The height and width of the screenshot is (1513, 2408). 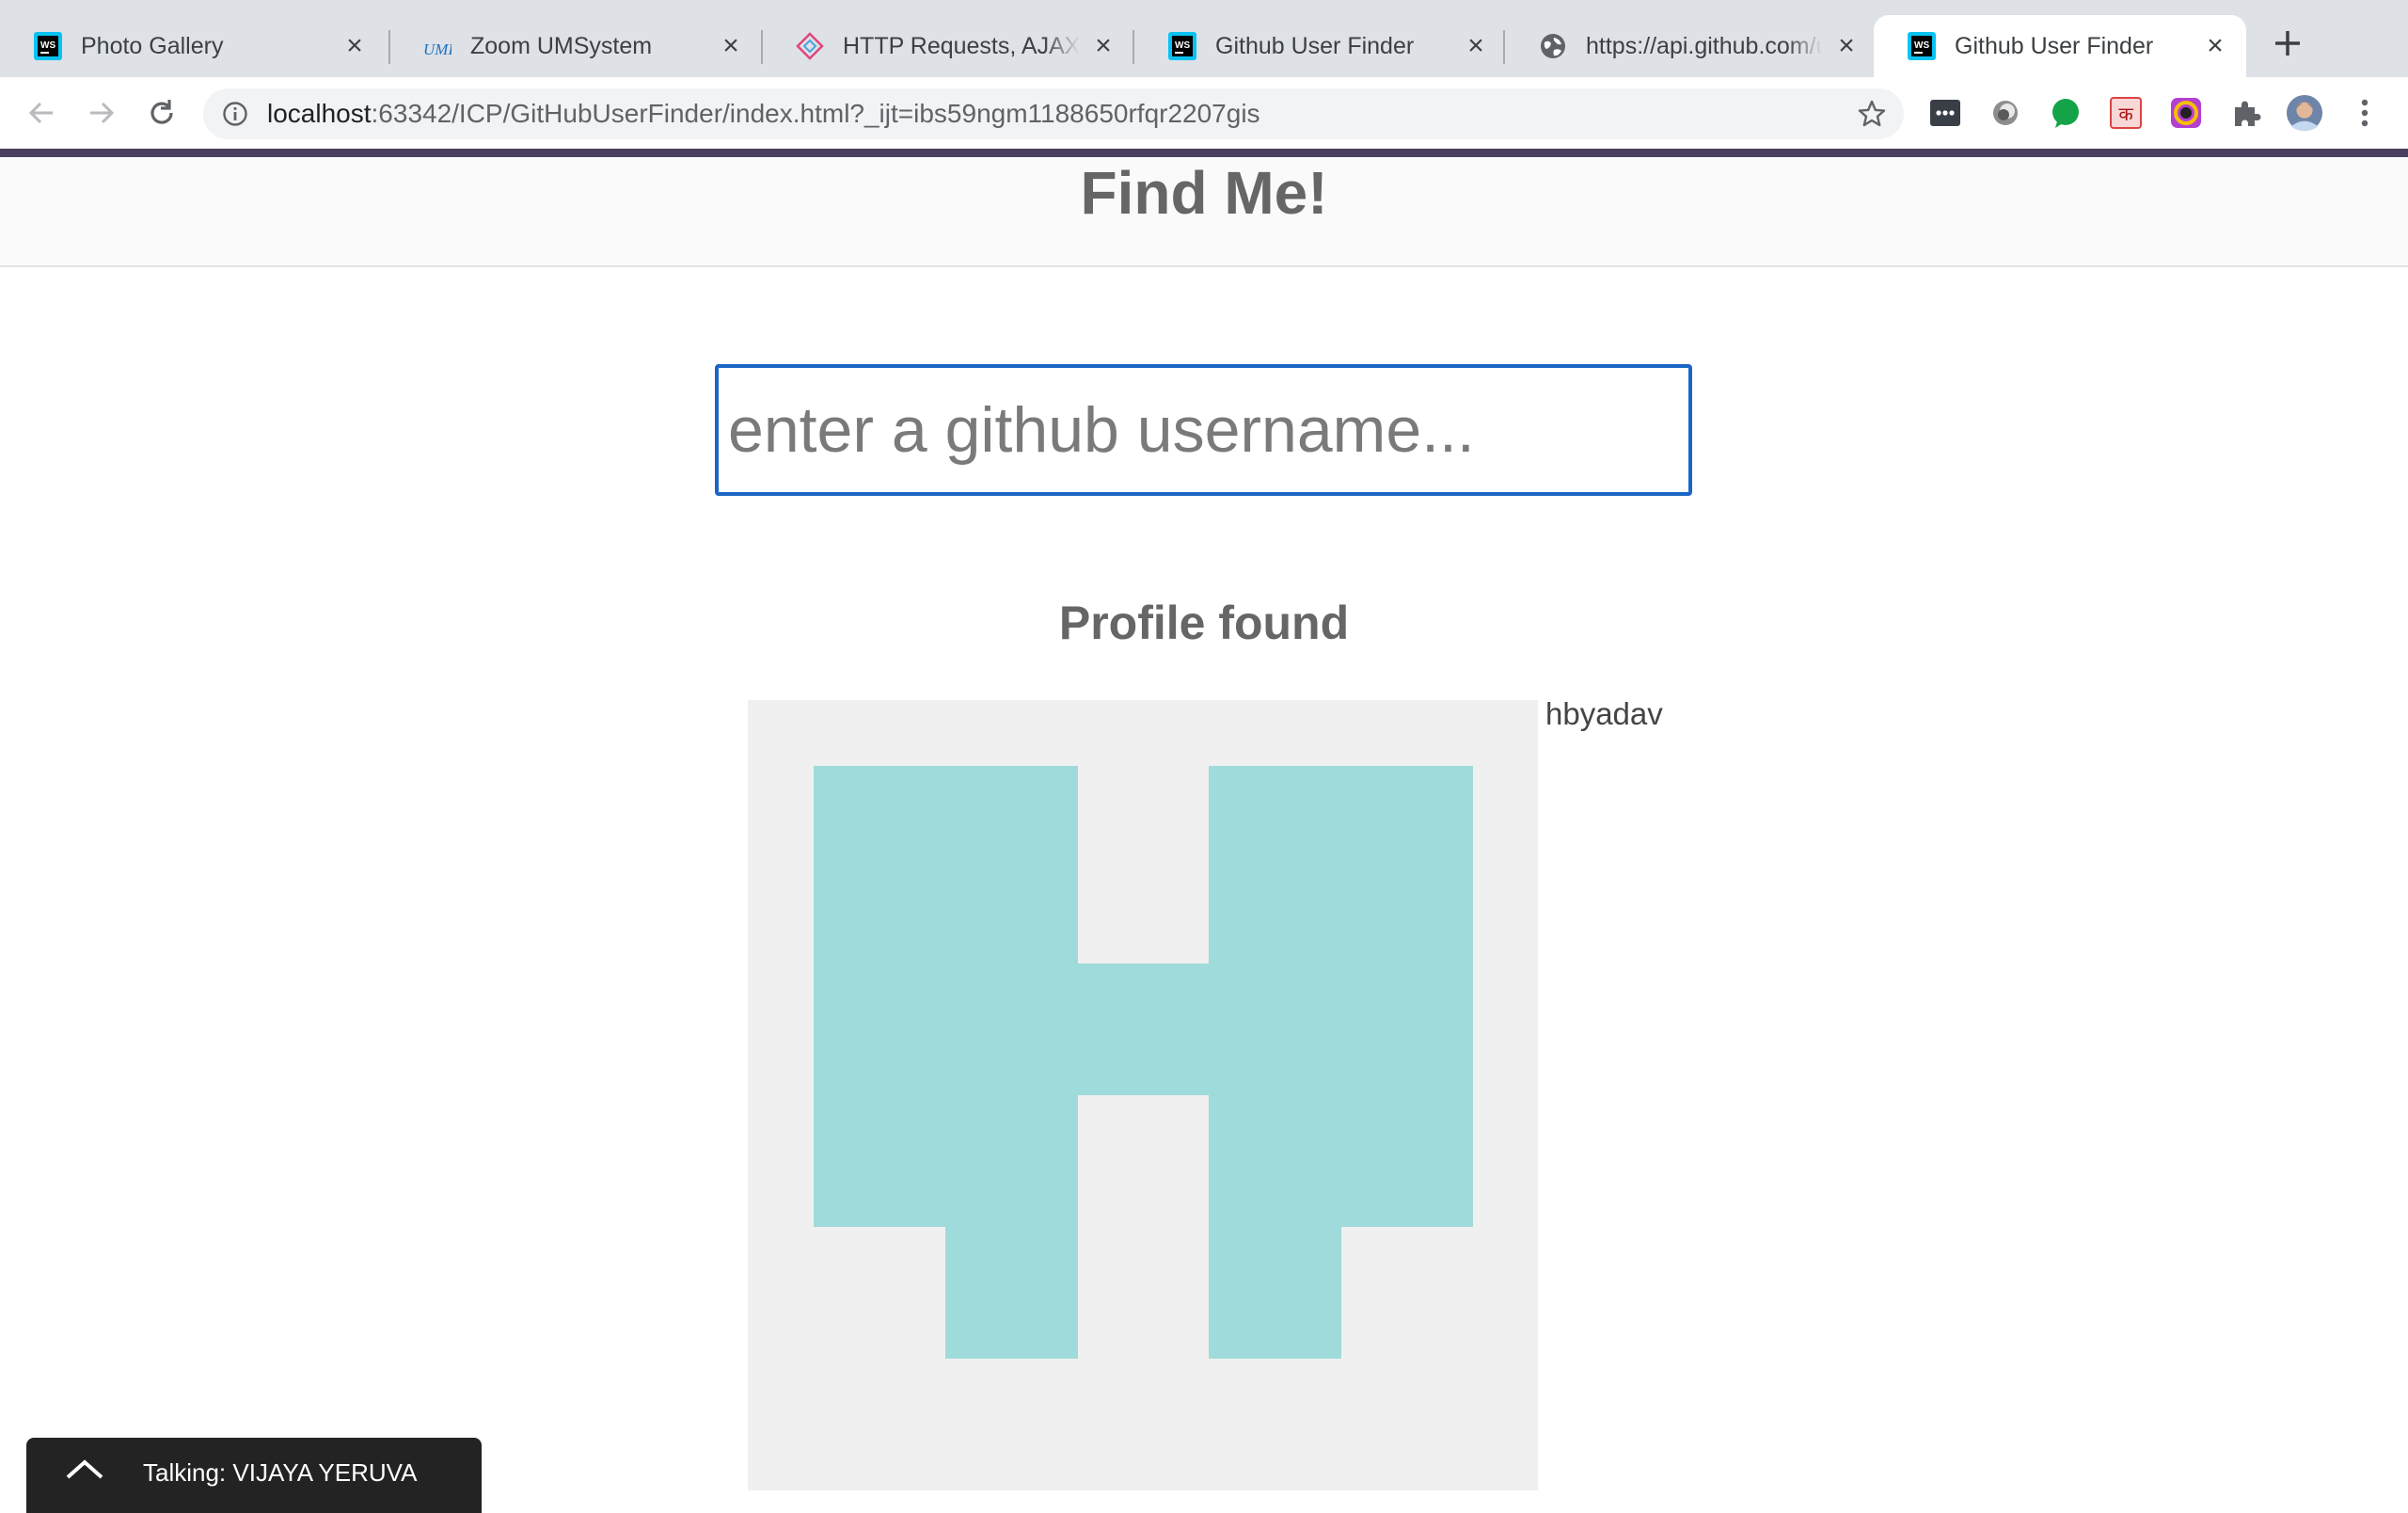 What do you see at coordinates (1204, 623) in the screenshot?
I see `profile-heading: Profile found` at bounding box center [1204, 623].